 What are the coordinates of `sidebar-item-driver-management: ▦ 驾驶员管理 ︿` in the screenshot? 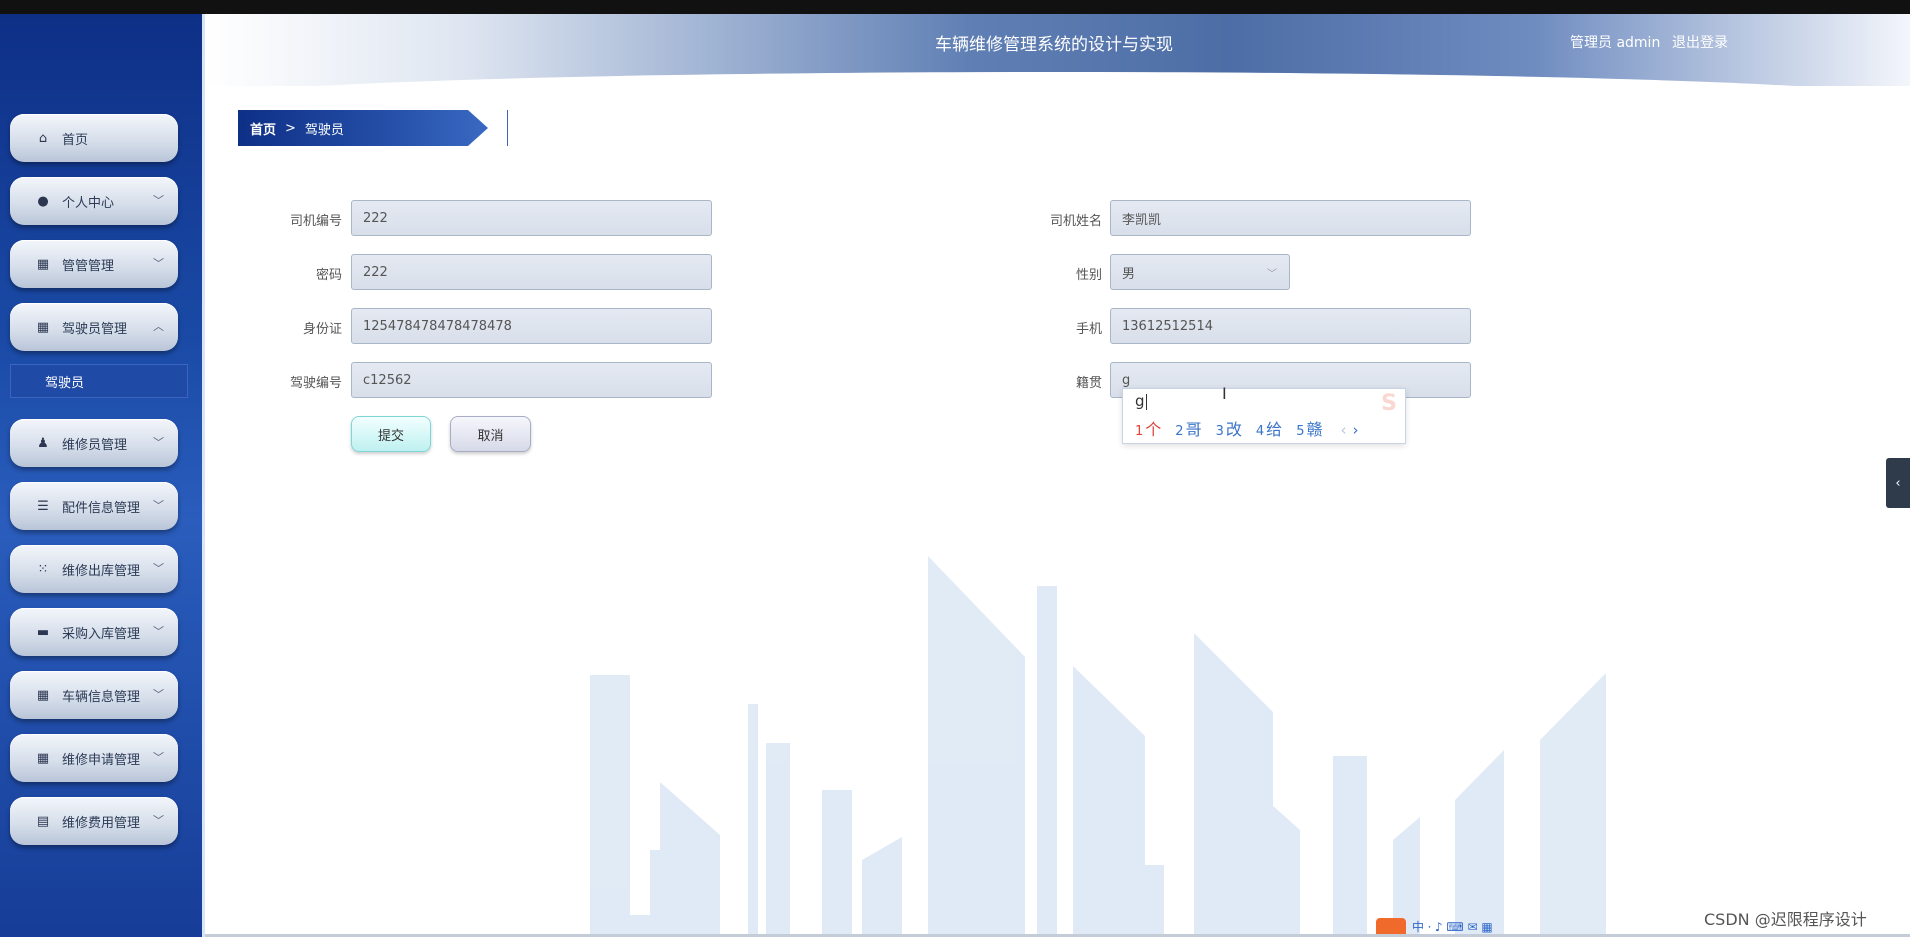 It's located at (94, 327).